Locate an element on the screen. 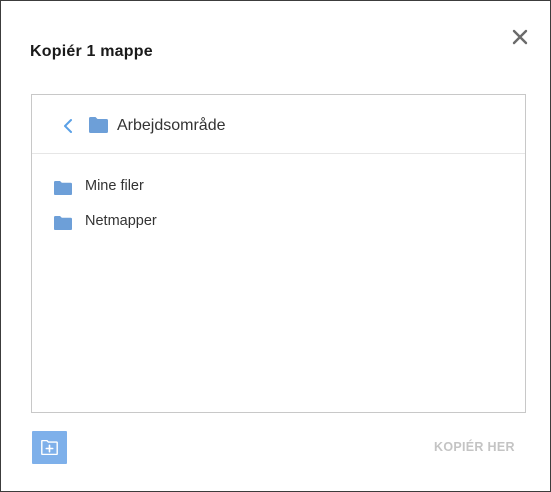 This screenshot has width=551, height=492. new-folder-icon is located at coordinates (49, 447).